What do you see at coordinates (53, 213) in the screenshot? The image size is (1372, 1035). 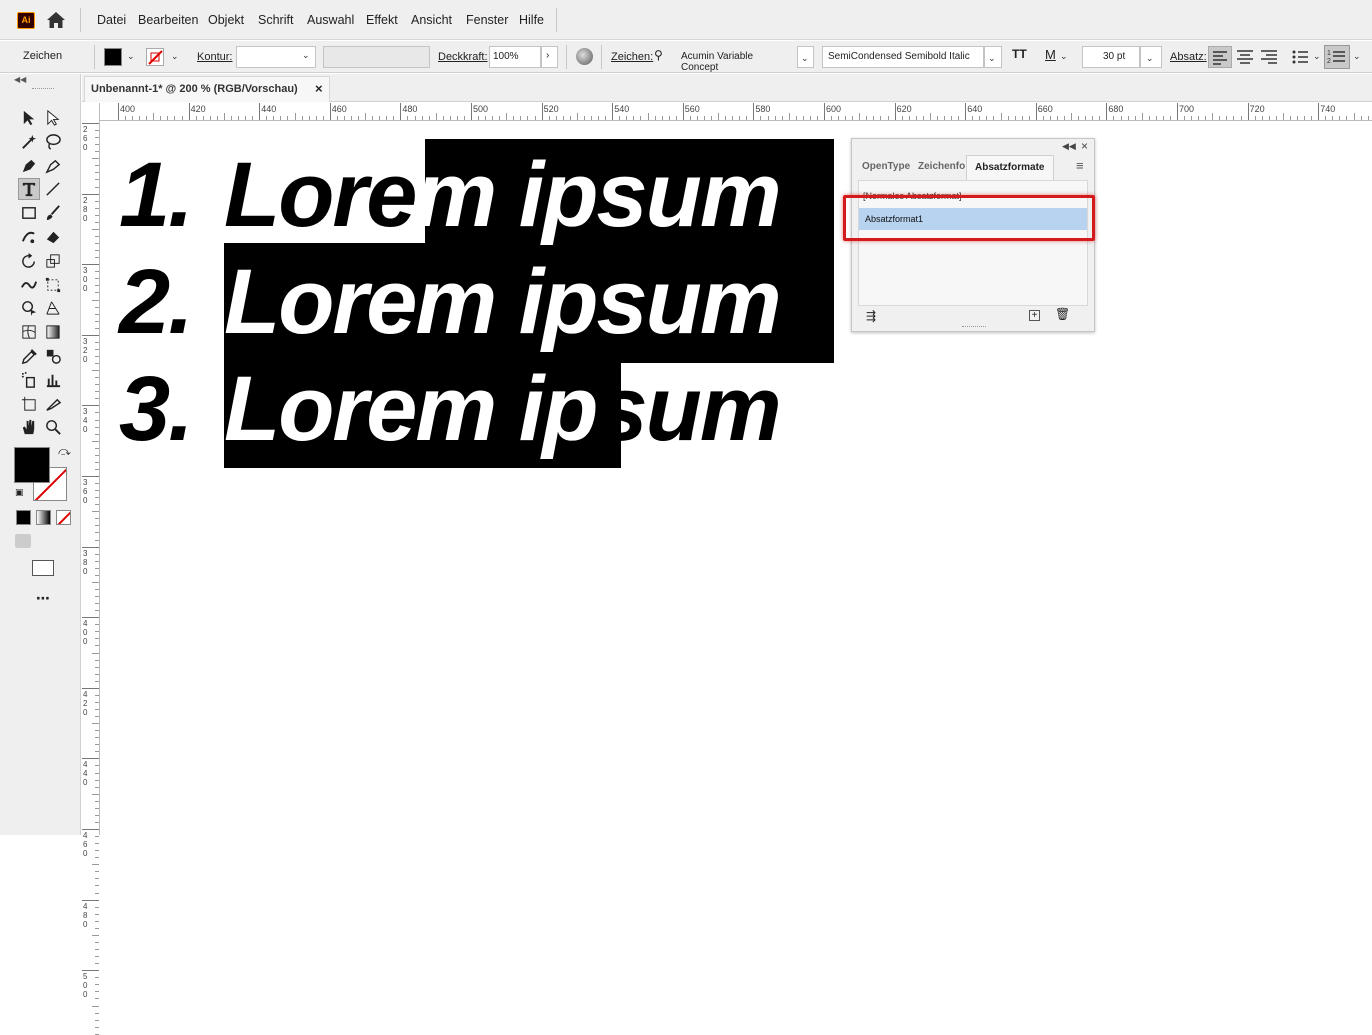 I see `paintbrush-tool-icon` at bounding box center [53, 213].